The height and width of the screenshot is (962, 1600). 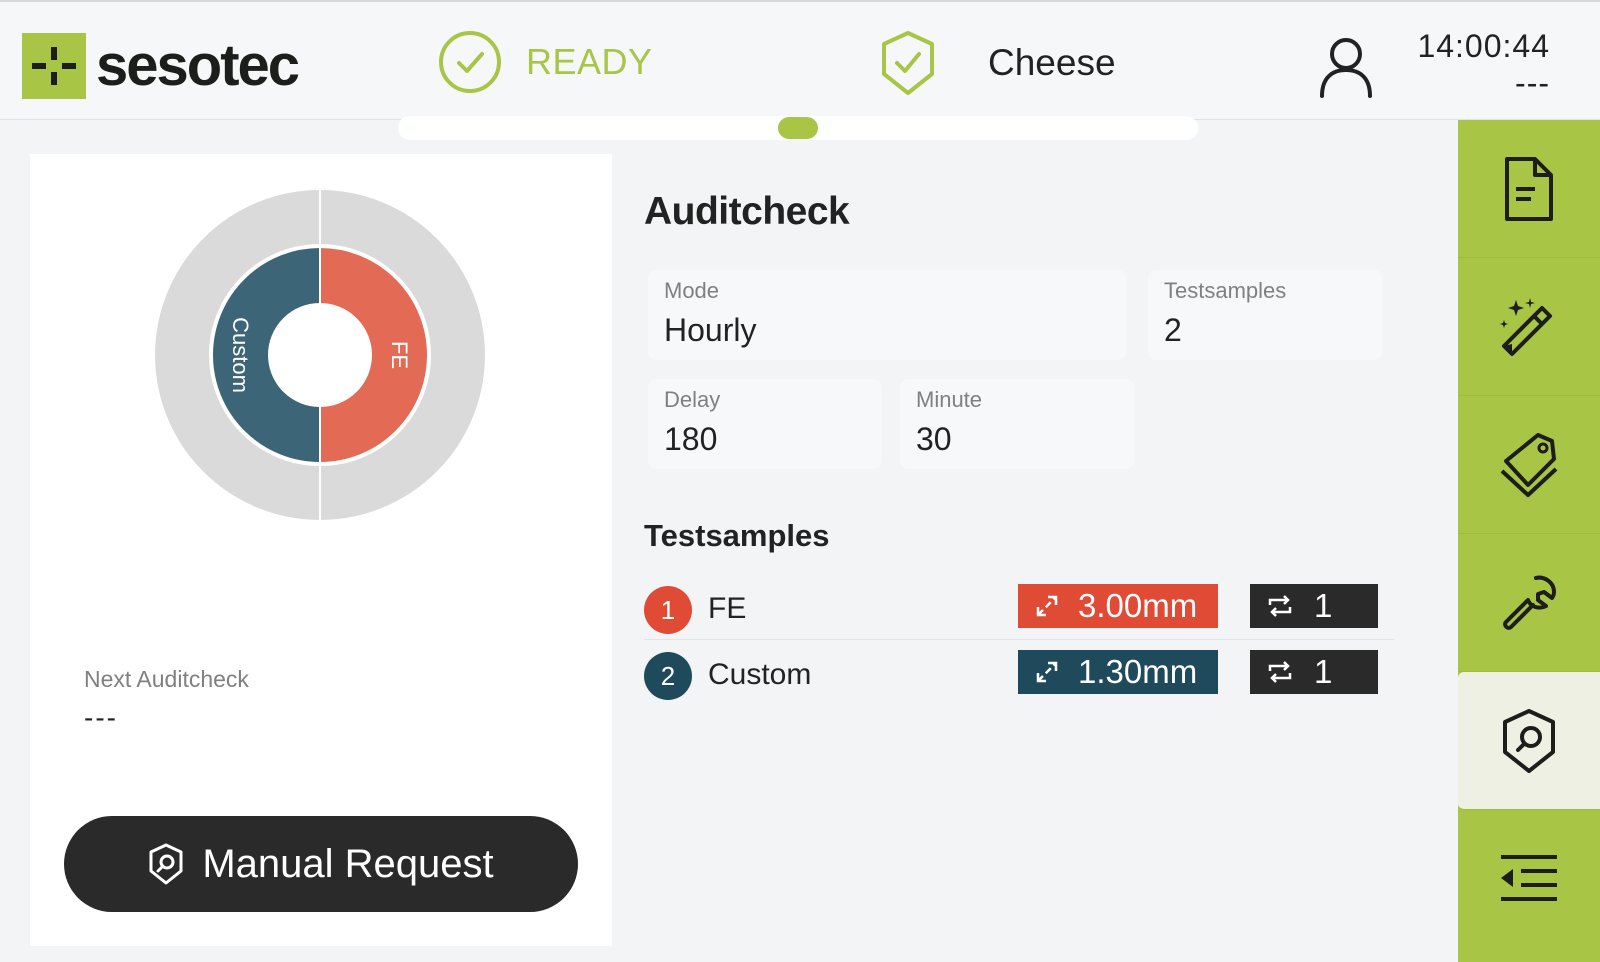 I want to click on shield-check-icon, so click(x=908, y=63).